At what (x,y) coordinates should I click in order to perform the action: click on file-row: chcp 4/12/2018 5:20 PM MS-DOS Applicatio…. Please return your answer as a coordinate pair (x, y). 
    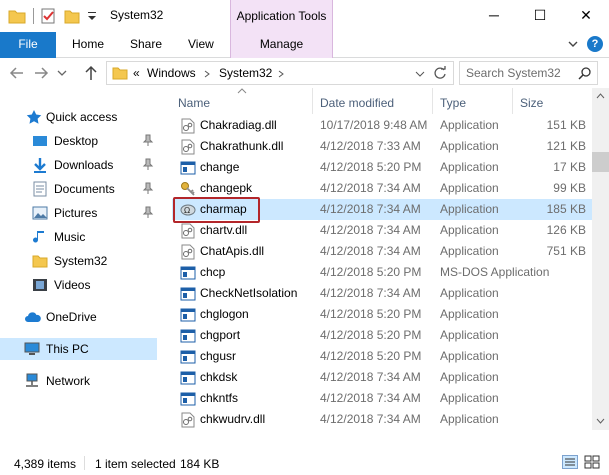
    Looking at the image, I should click on (382, 272).